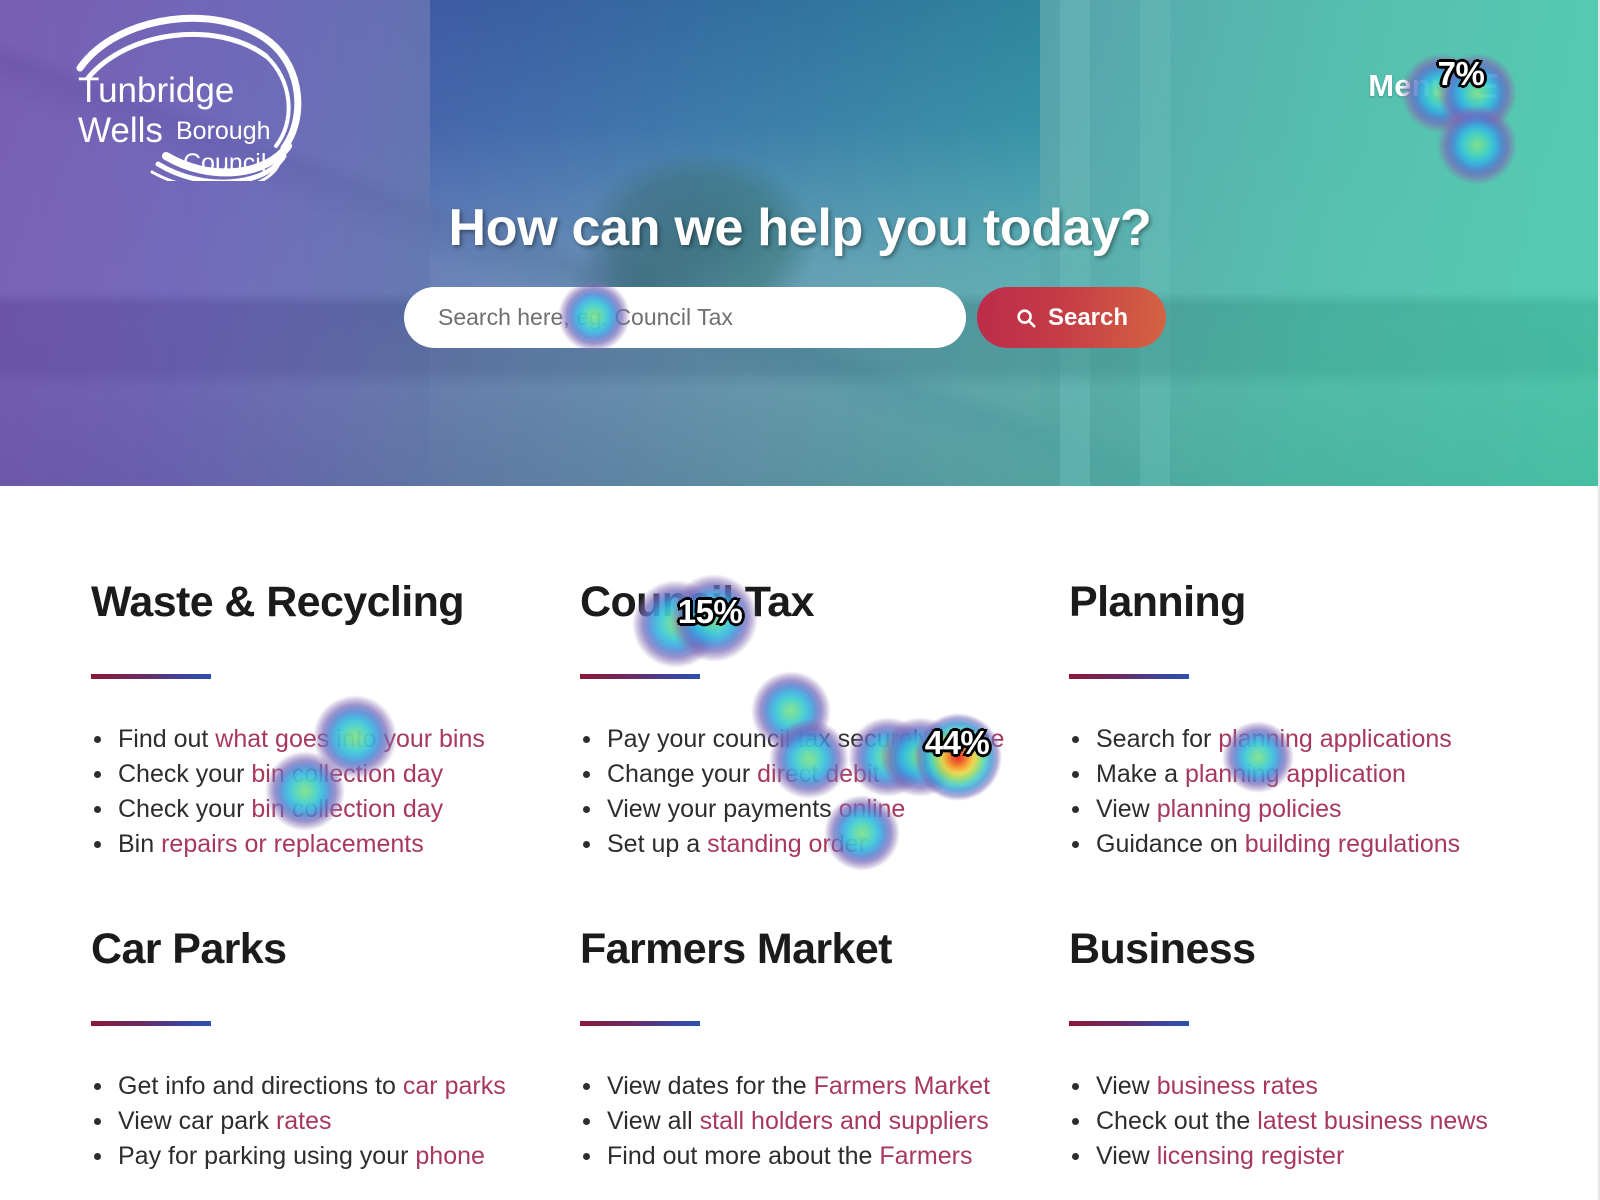 This screenshot has height=1200, width=1600. What do you see at coordinates (772, 739) in the screenshot?
I see `item-prefix: Pay your council tax securely` at bounding box center [772, 739].